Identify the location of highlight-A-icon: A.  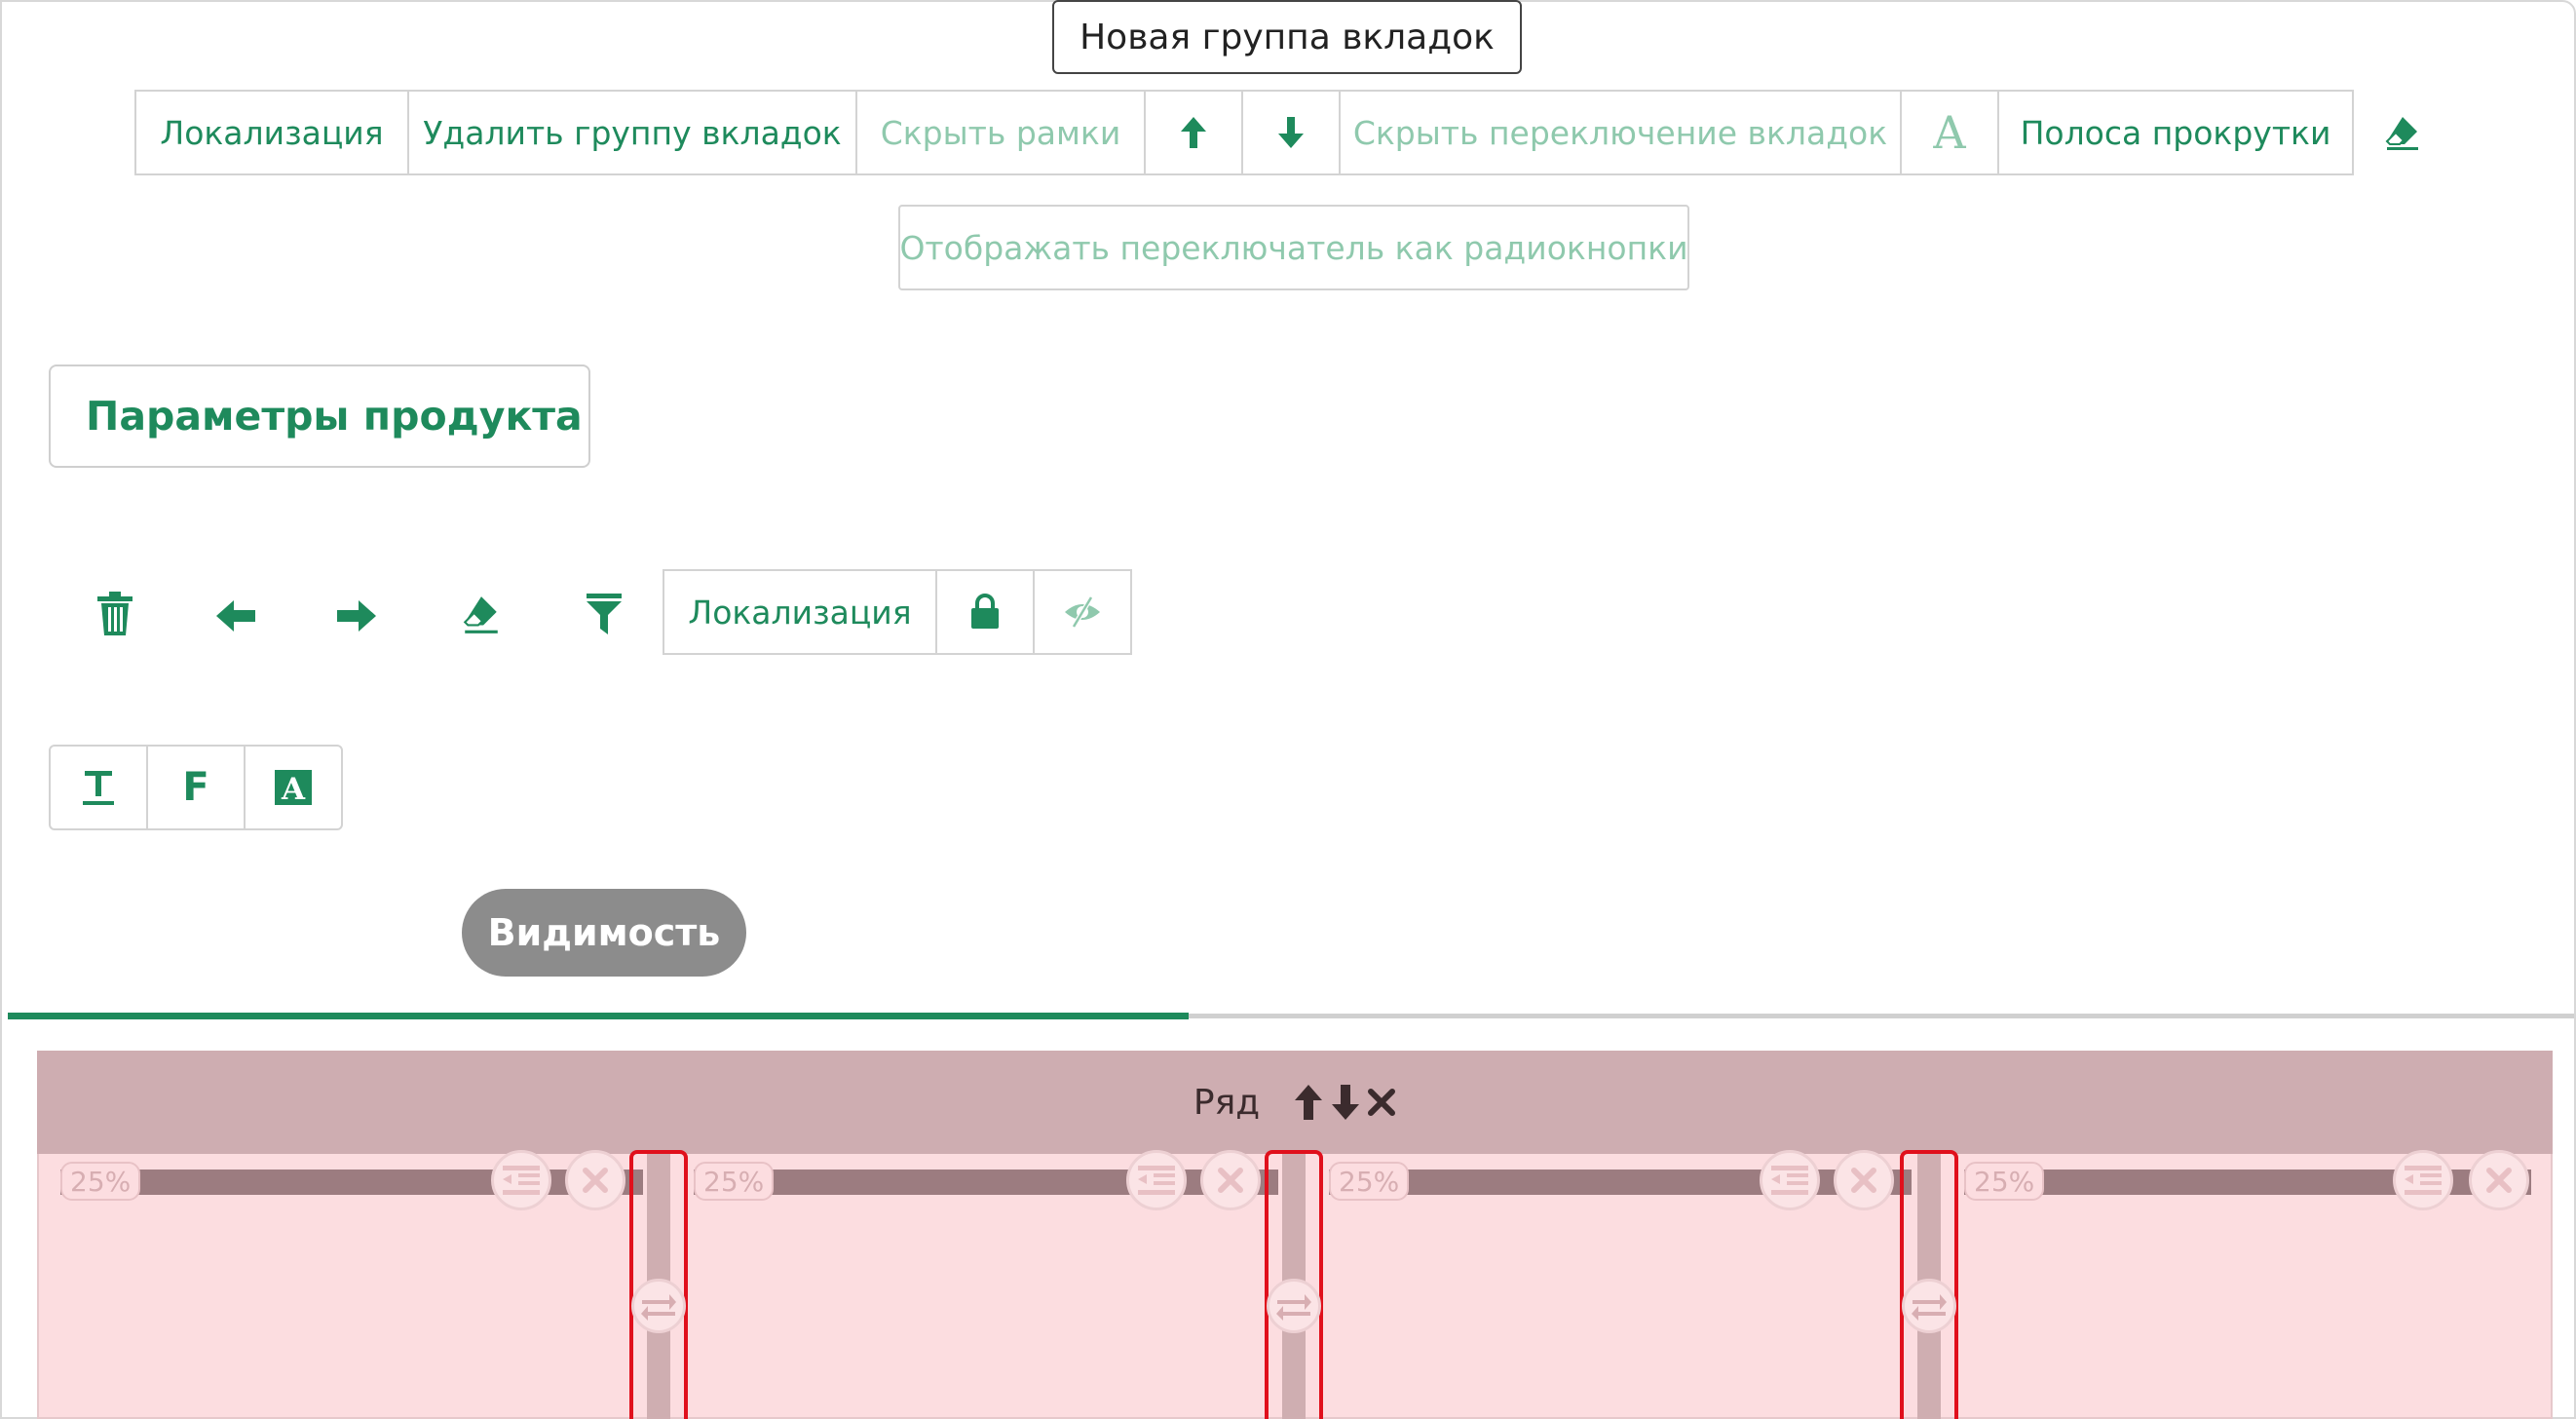
(293, 787).